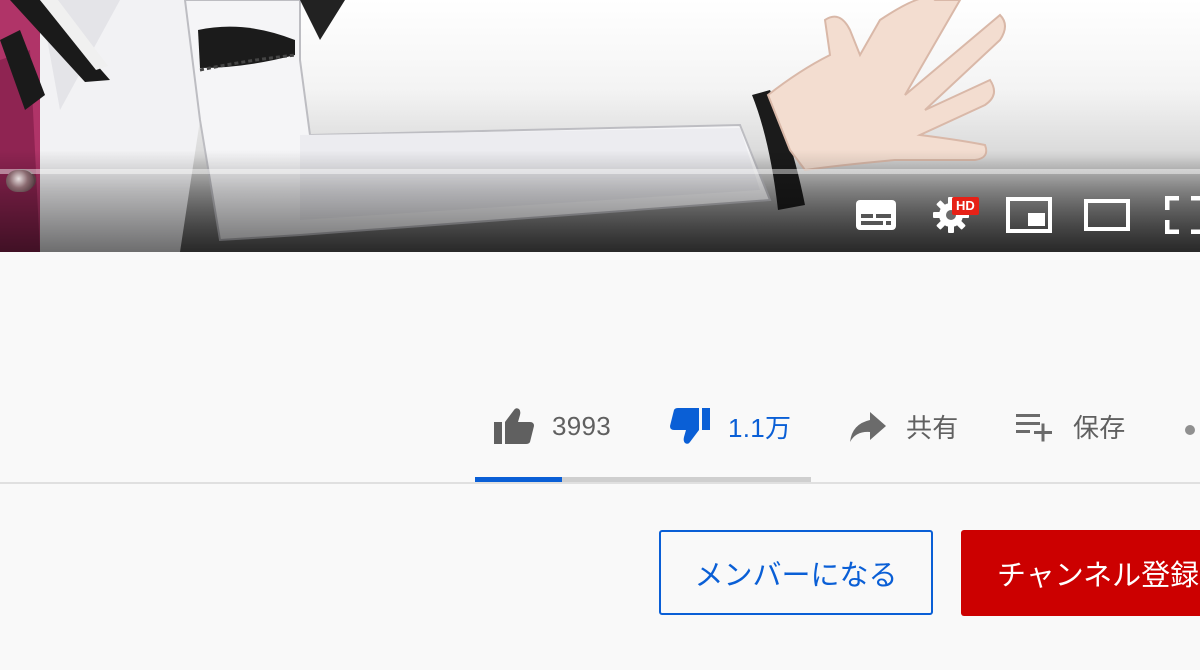 This screenshot has width=1200, height=670. I want to click on theater-mode-icon, so click(1107, 215).